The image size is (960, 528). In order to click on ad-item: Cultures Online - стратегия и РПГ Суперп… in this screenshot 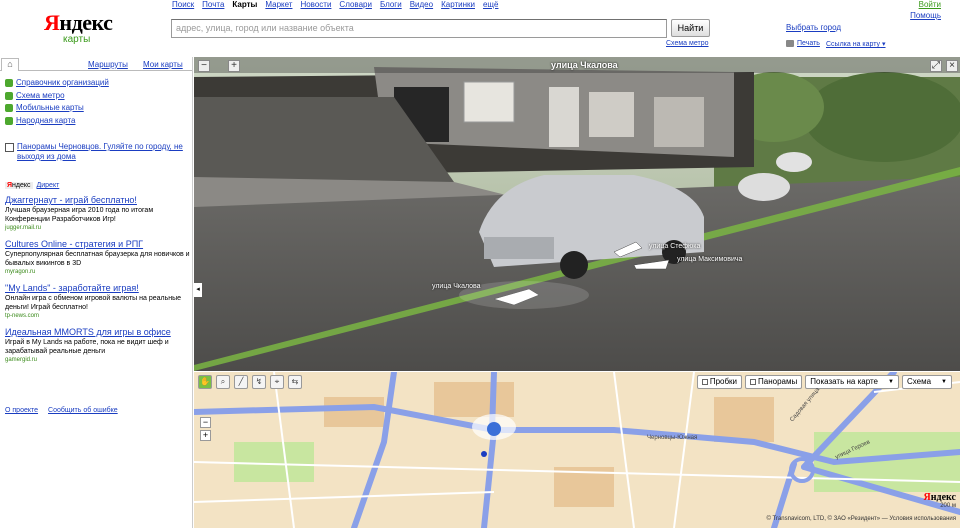, I will do `click(97, 258)`.